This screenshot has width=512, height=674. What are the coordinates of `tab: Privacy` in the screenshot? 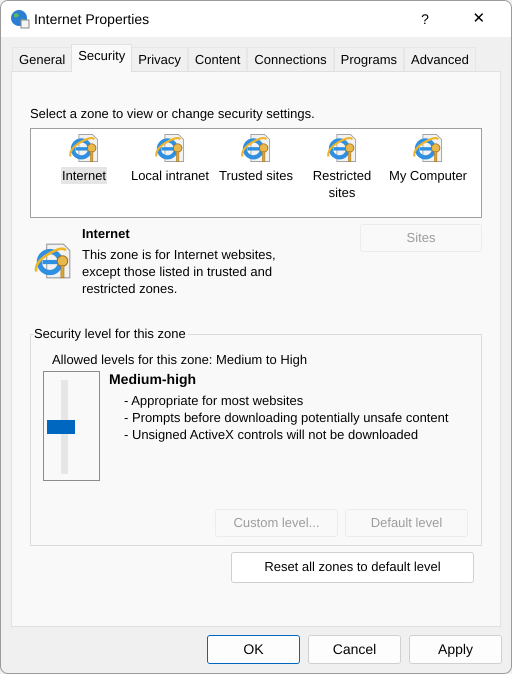 It's located at (159, 59).